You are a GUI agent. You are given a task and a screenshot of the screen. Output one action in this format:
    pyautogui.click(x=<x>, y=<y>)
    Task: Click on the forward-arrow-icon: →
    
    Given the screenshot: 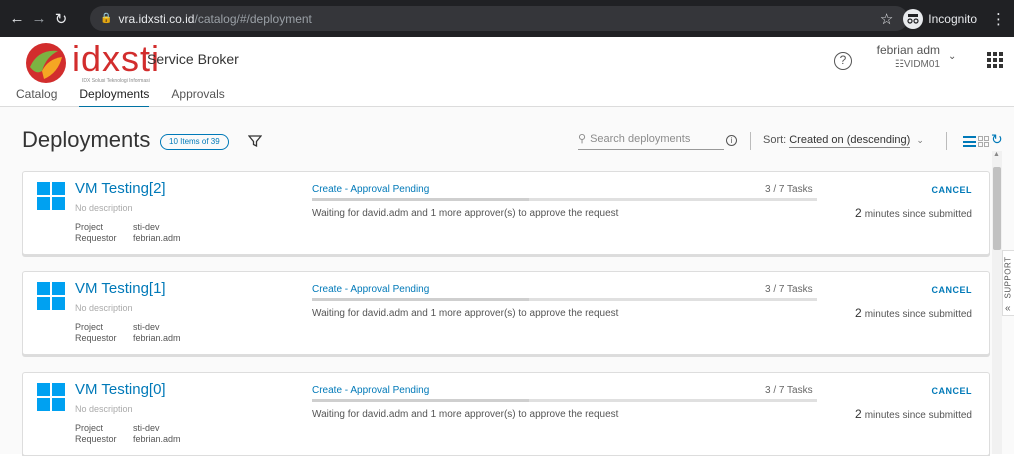 What is the action you would take?
    pyautogui.click(x=39, y=18)
    